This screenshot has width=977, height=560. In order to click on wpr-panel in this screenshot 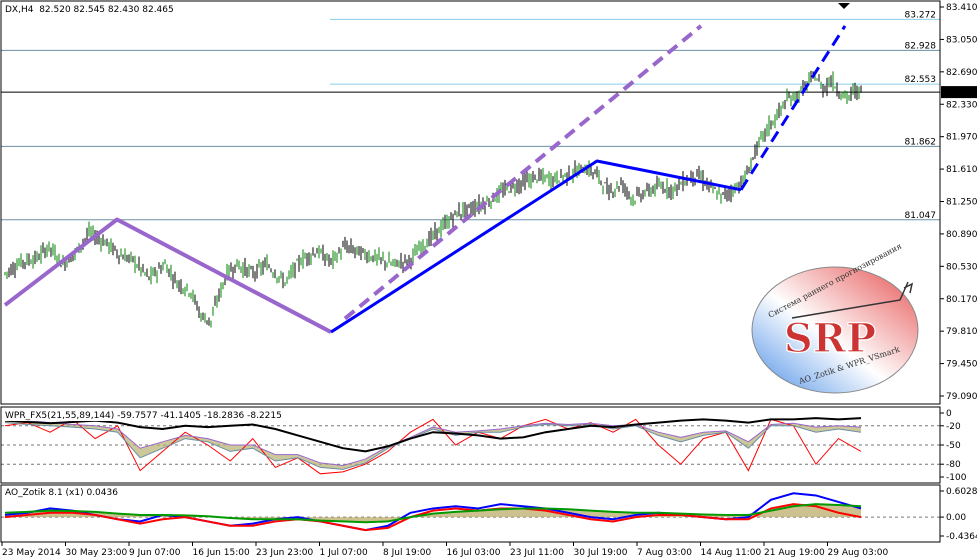, I will do `click(470, 446)`.